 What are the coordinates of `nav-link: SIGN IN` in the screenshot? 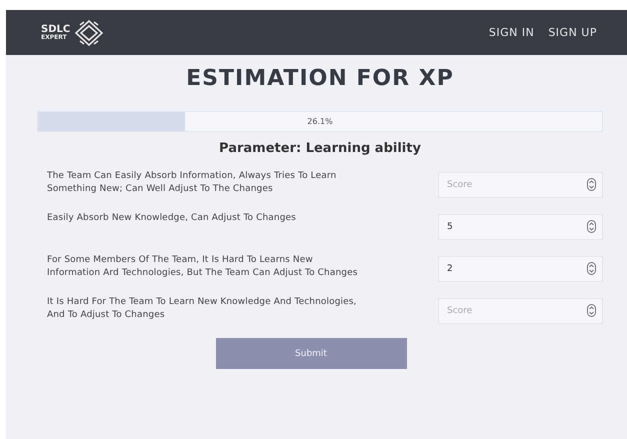 It's located at (511, 32).